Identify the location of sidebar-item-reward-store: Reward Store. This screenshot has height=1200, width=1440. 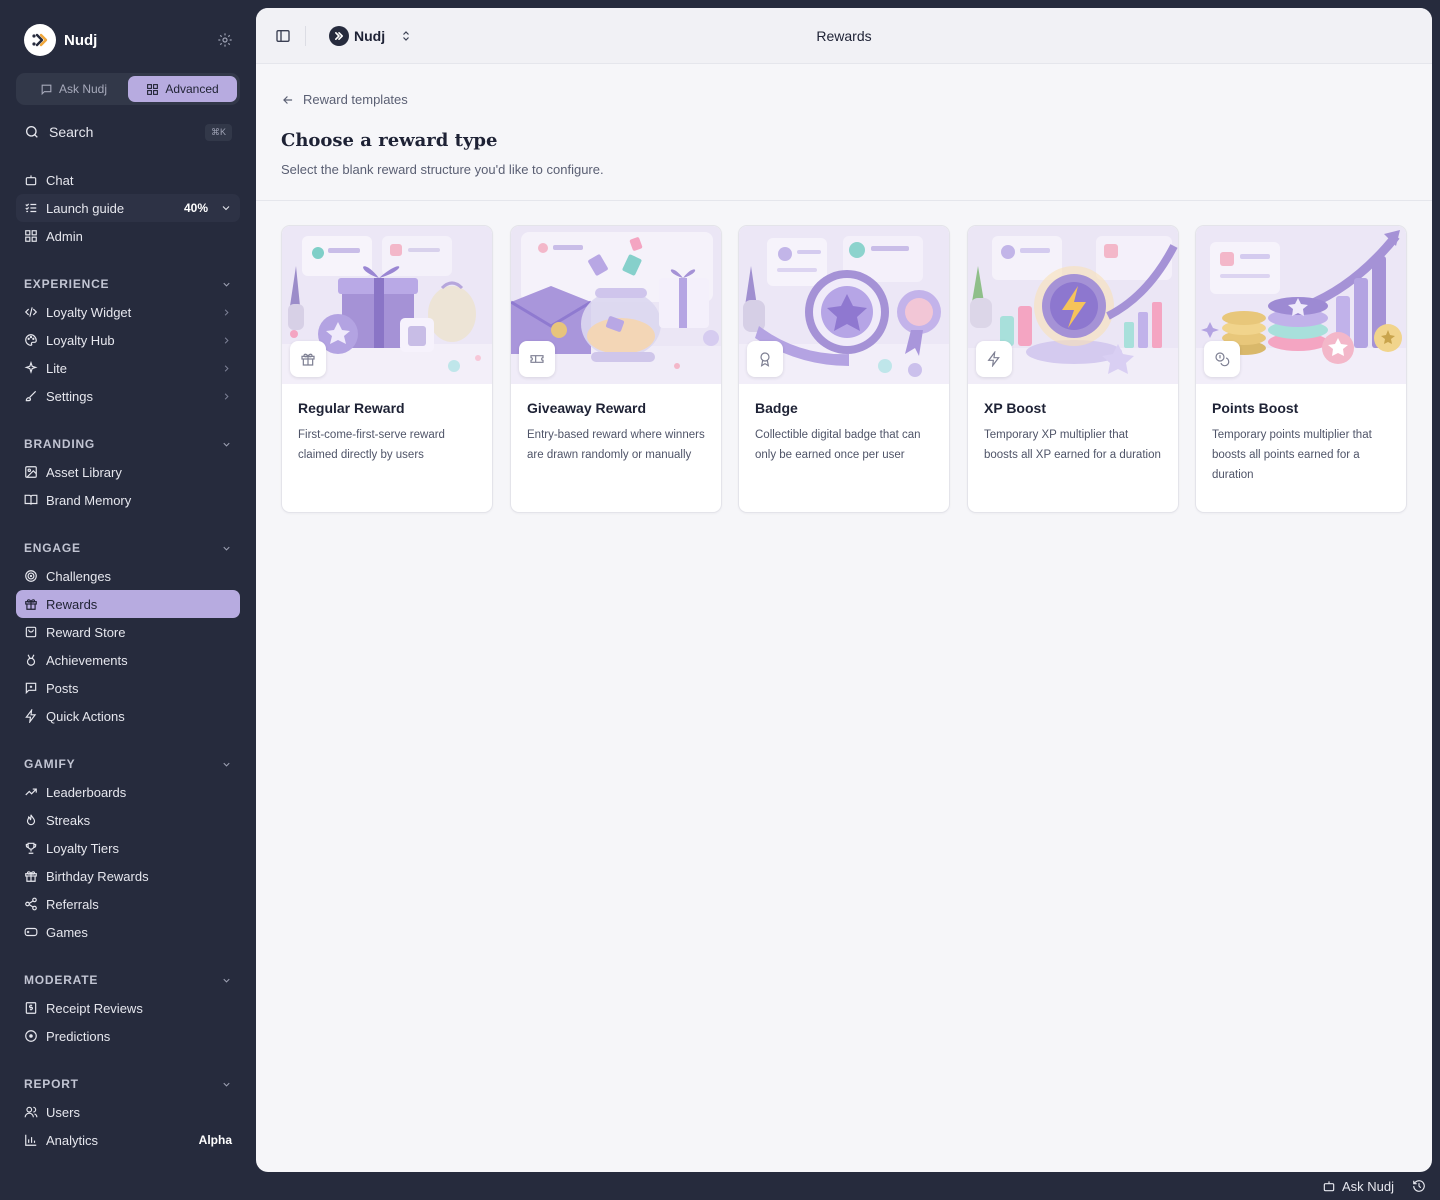
(128, 632).